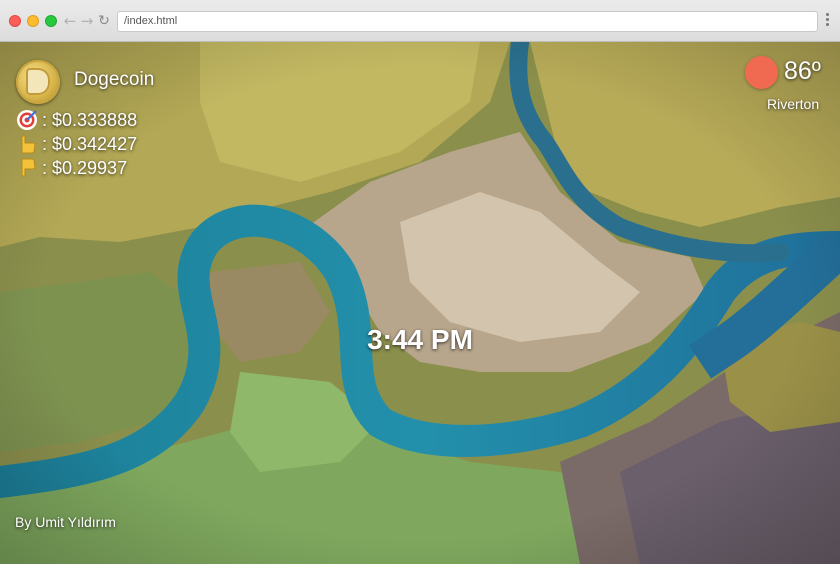 The image size is (840, 564). What do you see at coordinates (87, 21) in the screenshot?
I see `forward-arrow-icon: →` at bounding box center [87, 21].